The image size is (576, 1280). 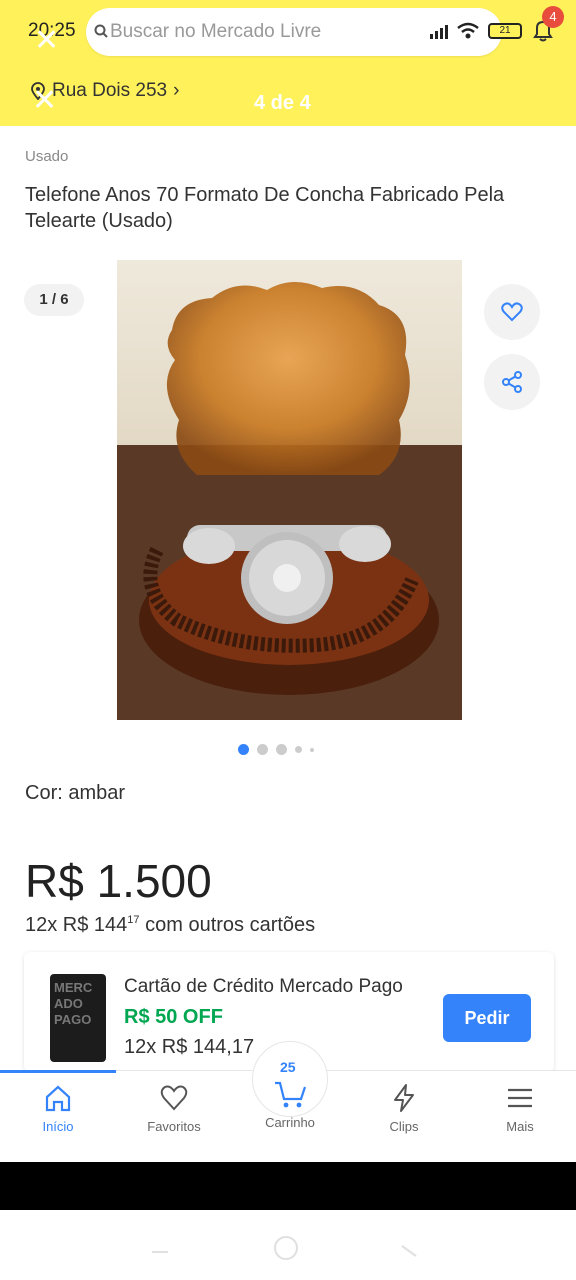 I want to click on image-index: 1 / 6, so click(x=54, y=300).